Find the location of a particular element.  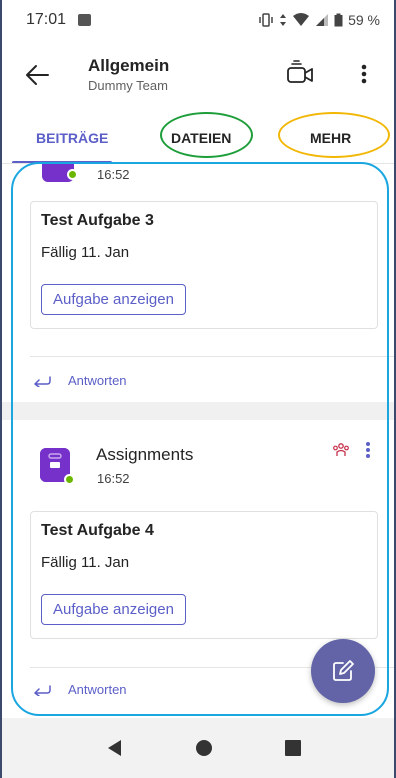

nav-home-icon is located at coordinates (204, 748).